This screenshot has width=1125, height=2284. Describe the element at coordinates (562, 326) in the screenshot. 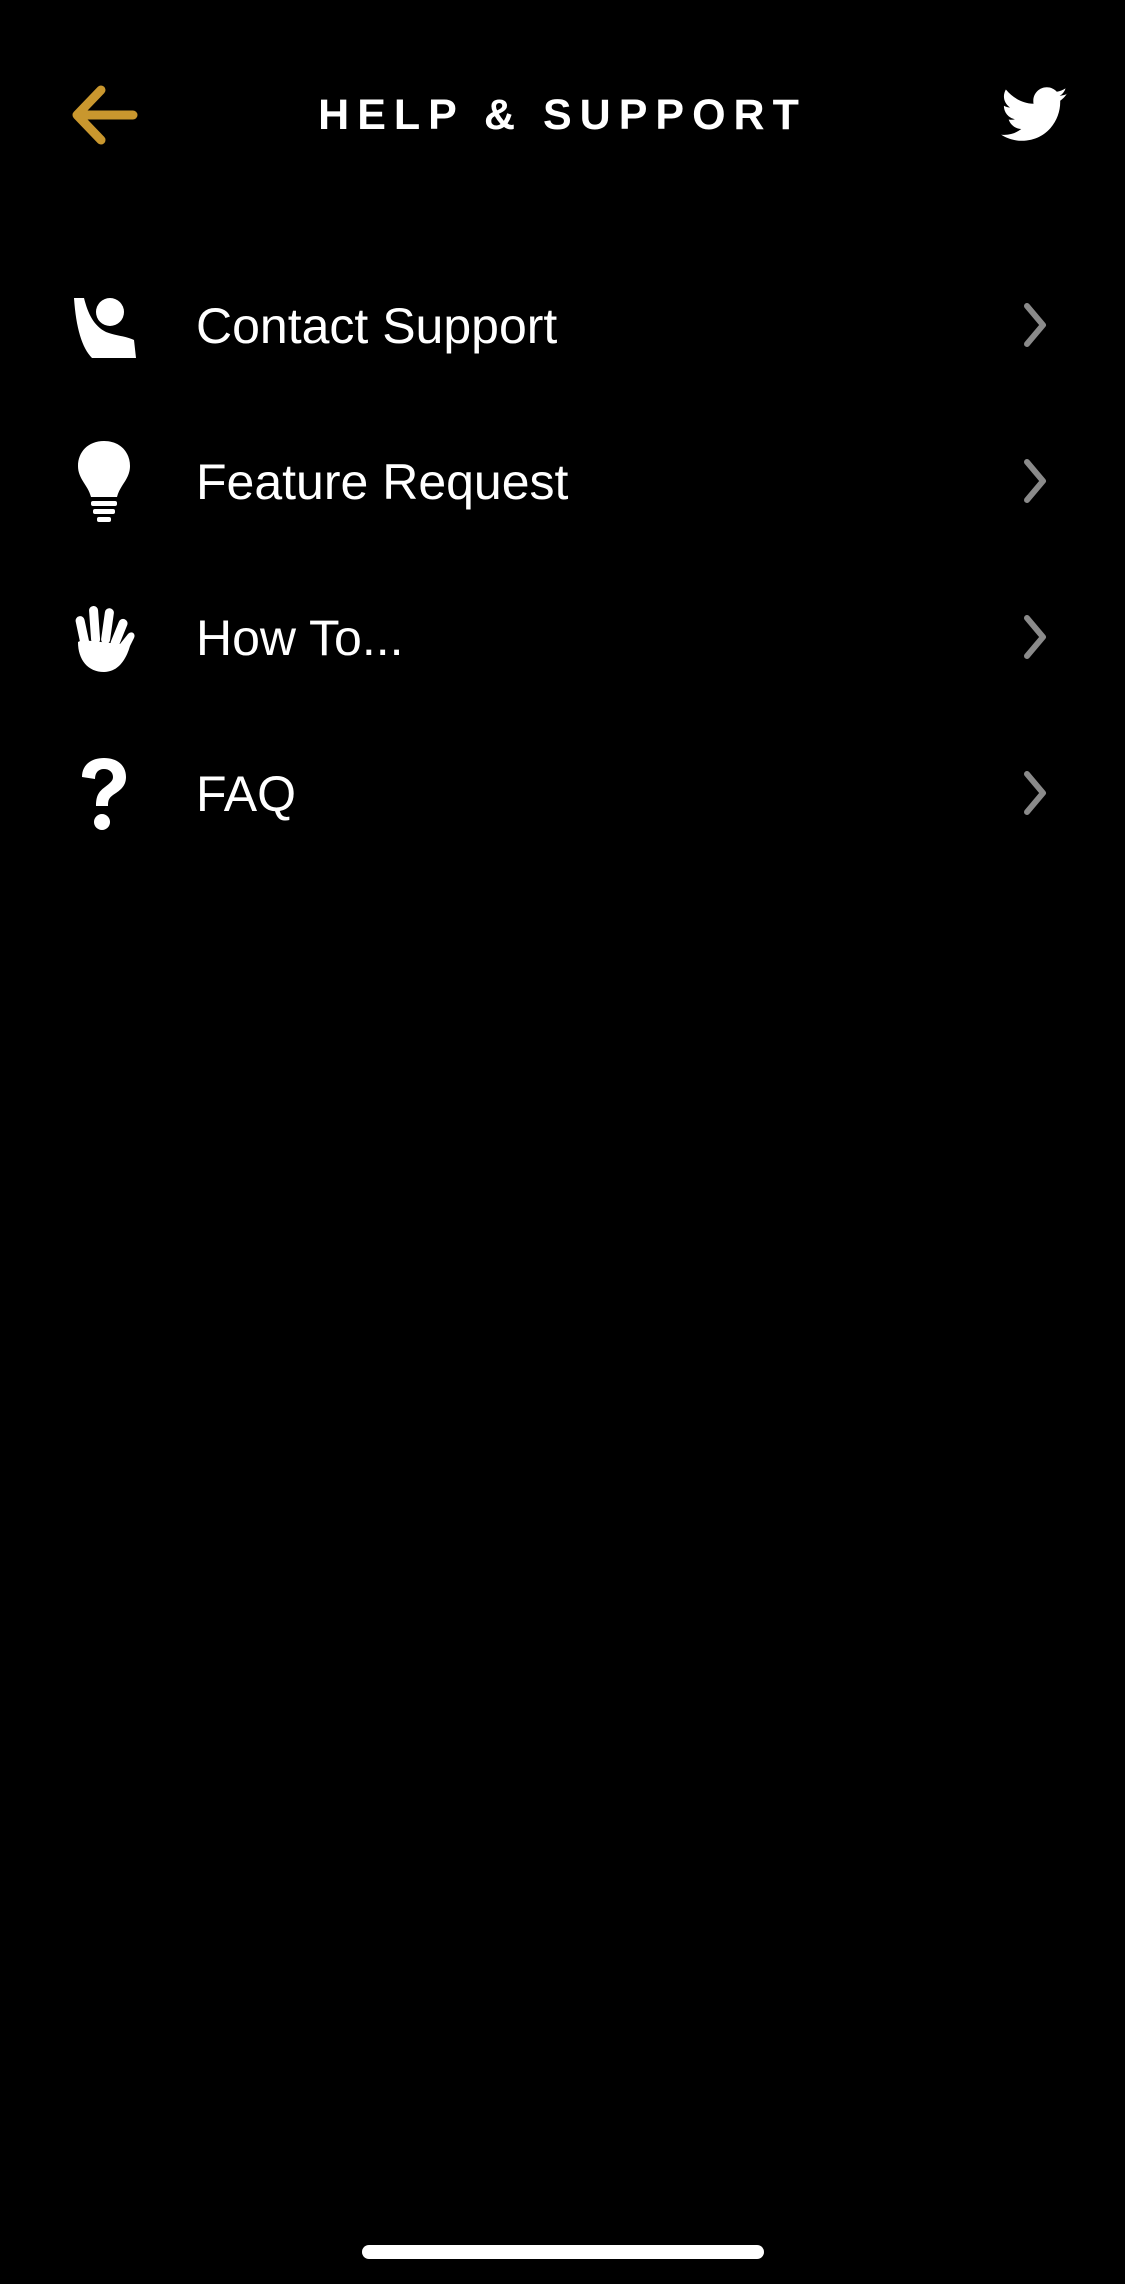

I see `menu-item-contact-support: Contact Support` at that location.